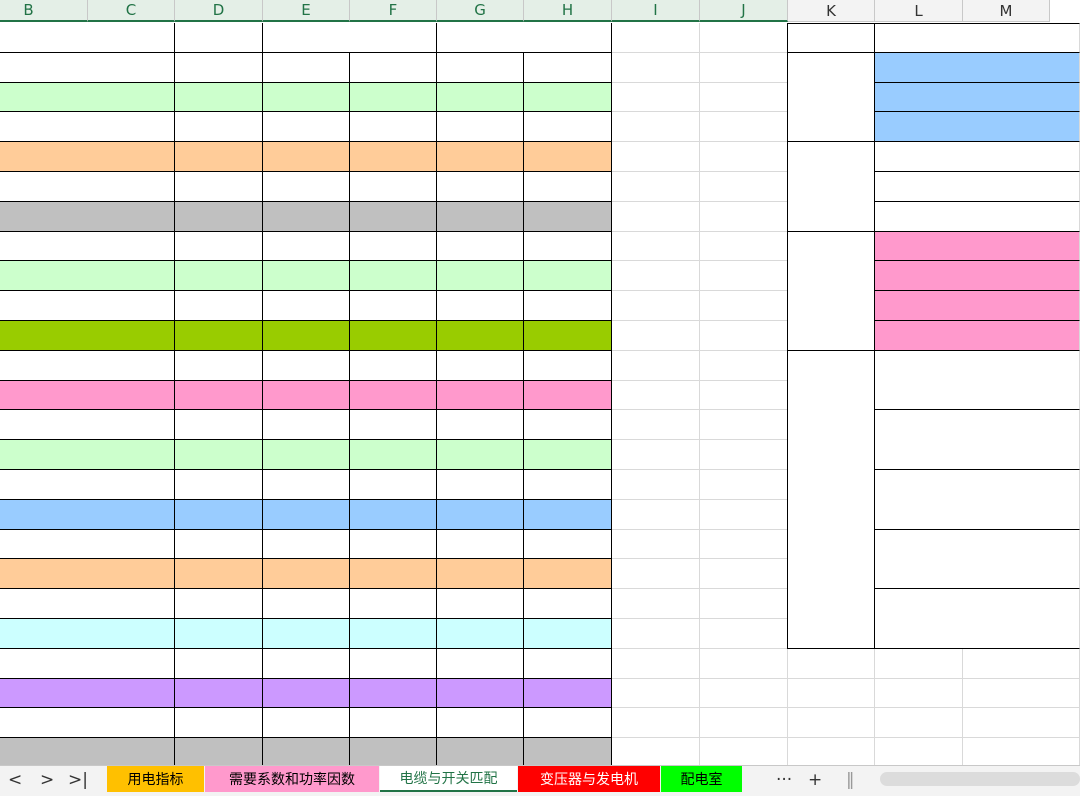  What do you see at coordinates (78, 780) in the screenshot?
I see `tab-scroll-last-icon: >|` at bounding box center [78, 780].